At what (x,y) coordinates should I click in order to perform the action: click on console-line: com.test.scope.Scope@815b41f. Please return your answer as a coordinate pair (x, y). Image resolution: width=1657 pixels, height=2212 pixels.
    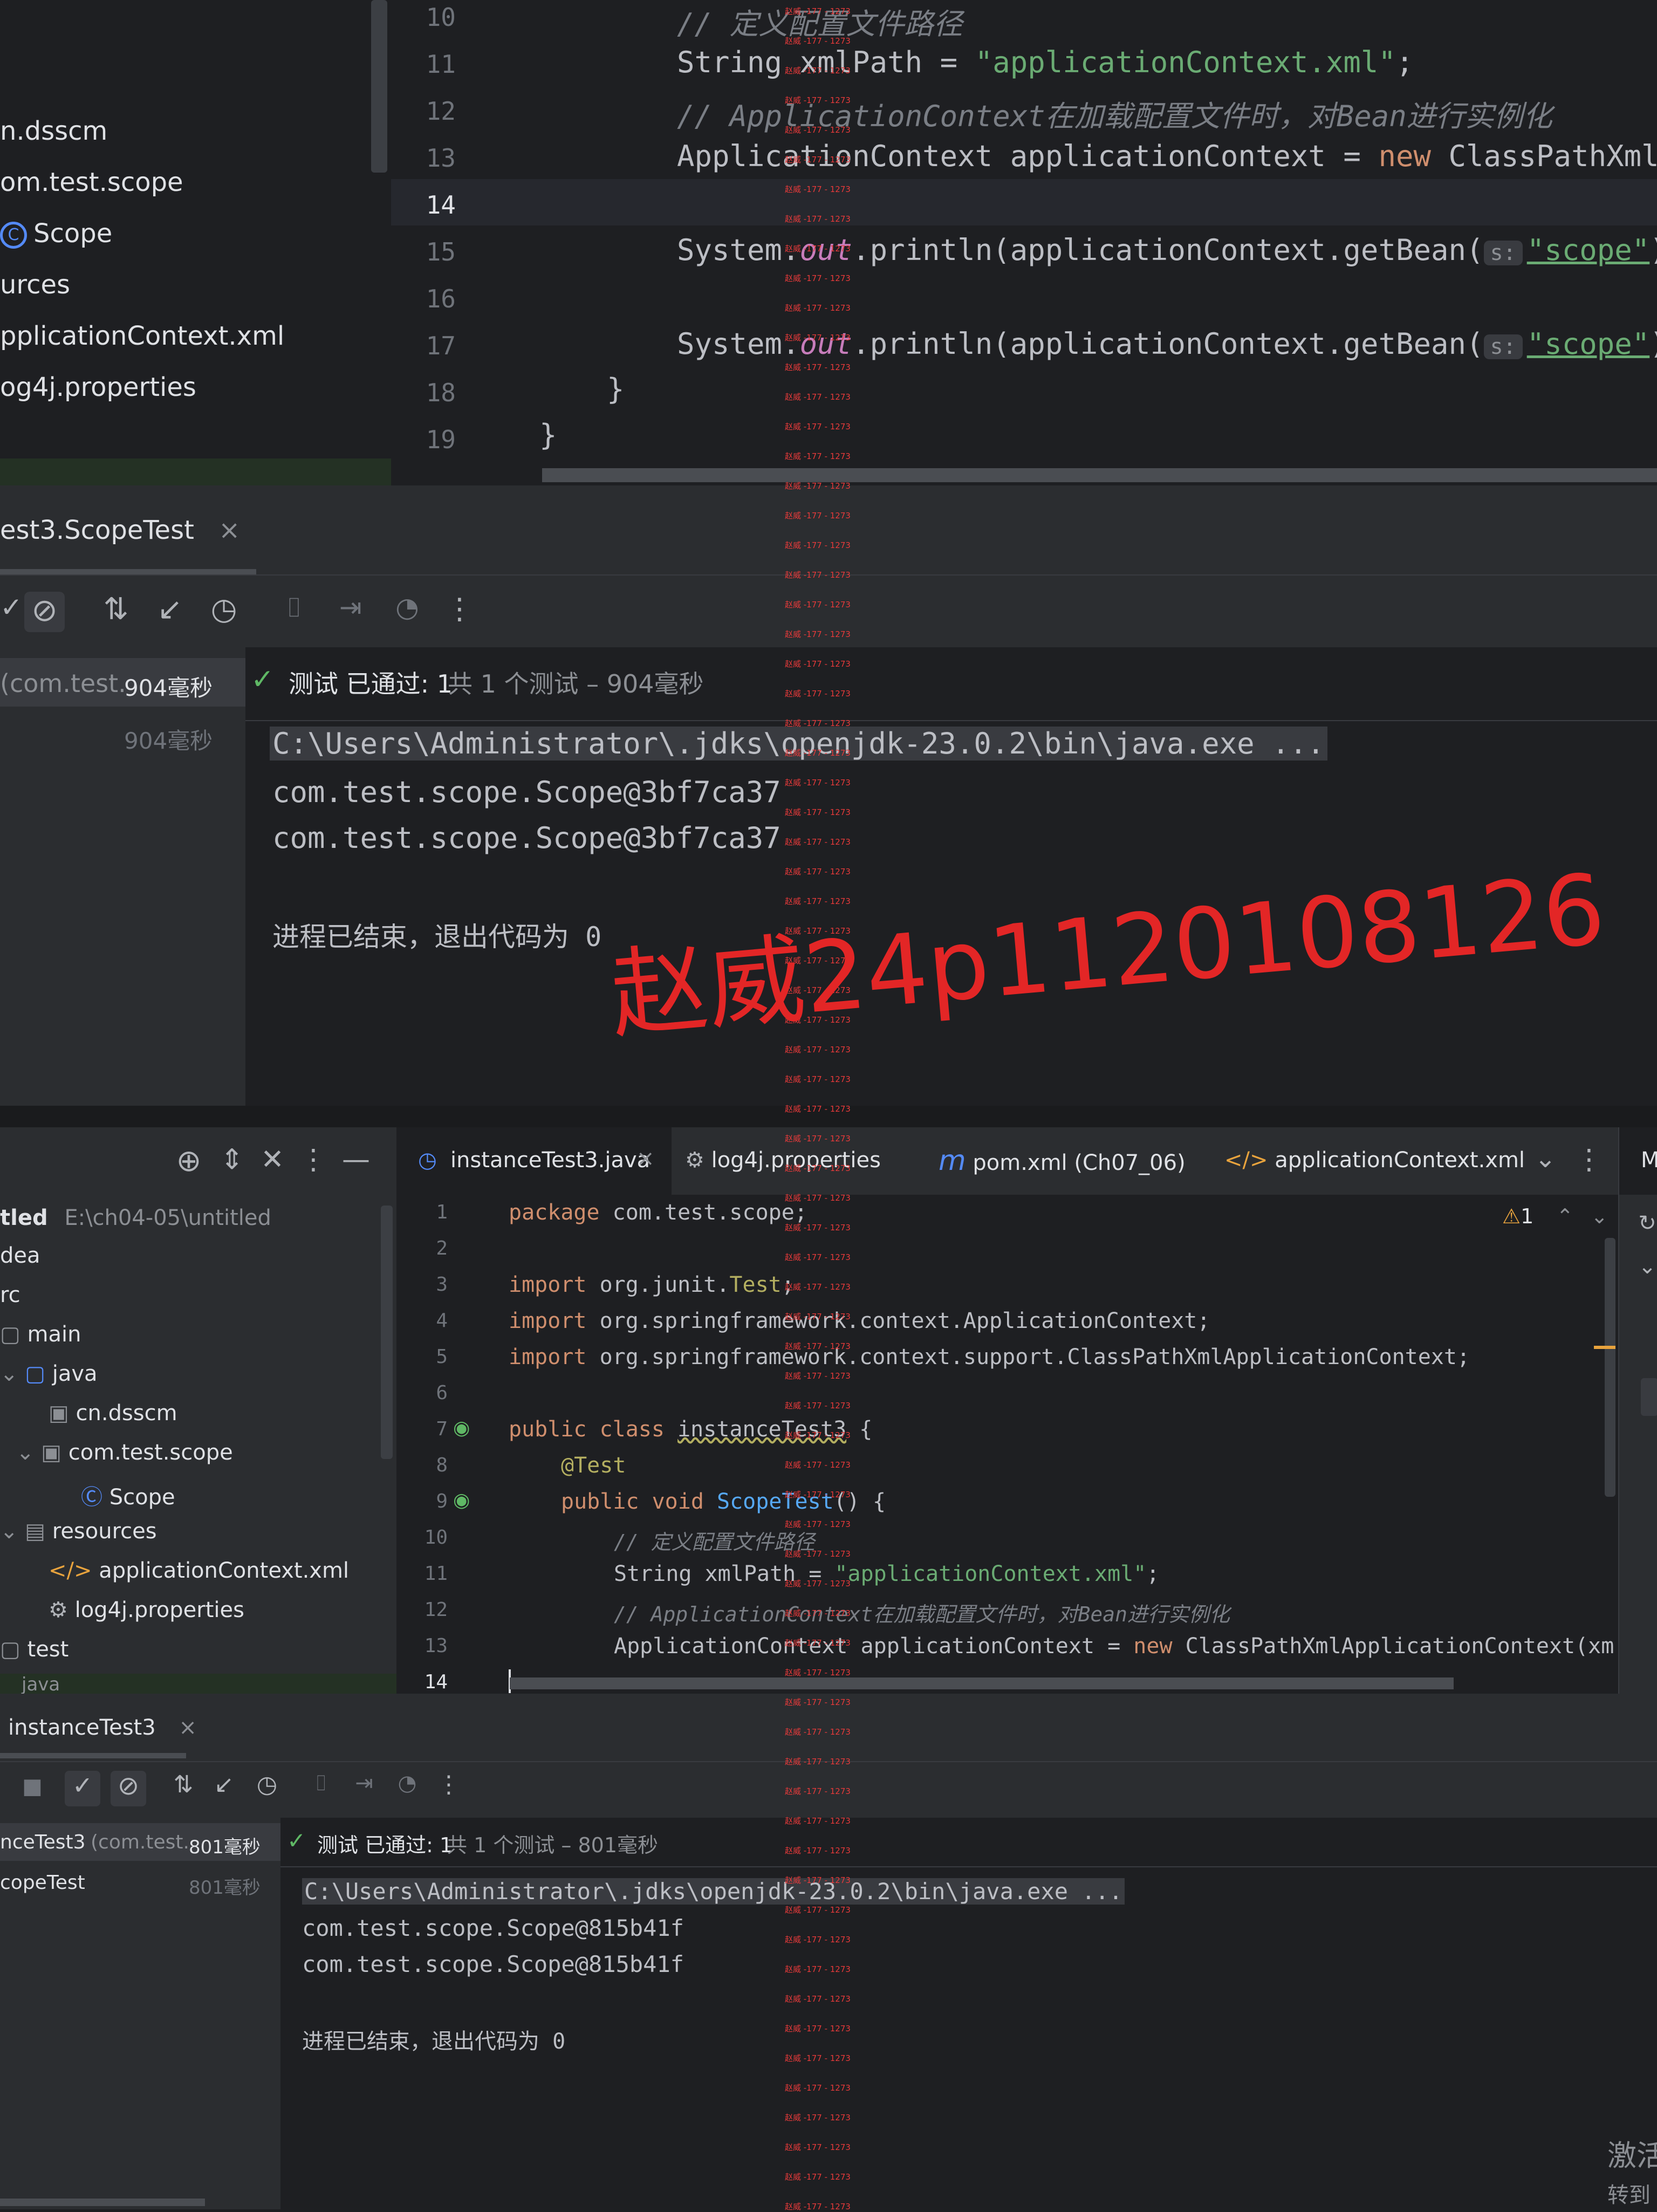
    Looking at the image, I should click on (493, 1928).